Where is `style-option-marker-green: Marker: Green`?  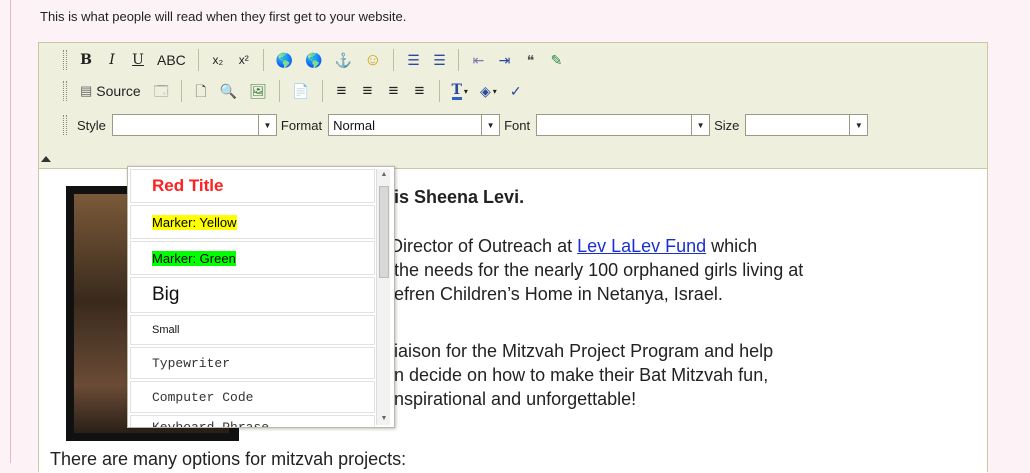
style-option-marker-green: Marker: Green is located at coordinates (252, 258).